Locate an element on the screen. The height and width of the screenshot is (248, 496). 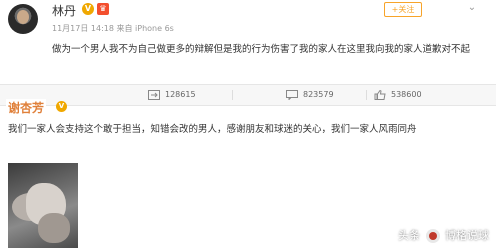
post2-username: 谢杏芳 is located at coordinates (26, 107).